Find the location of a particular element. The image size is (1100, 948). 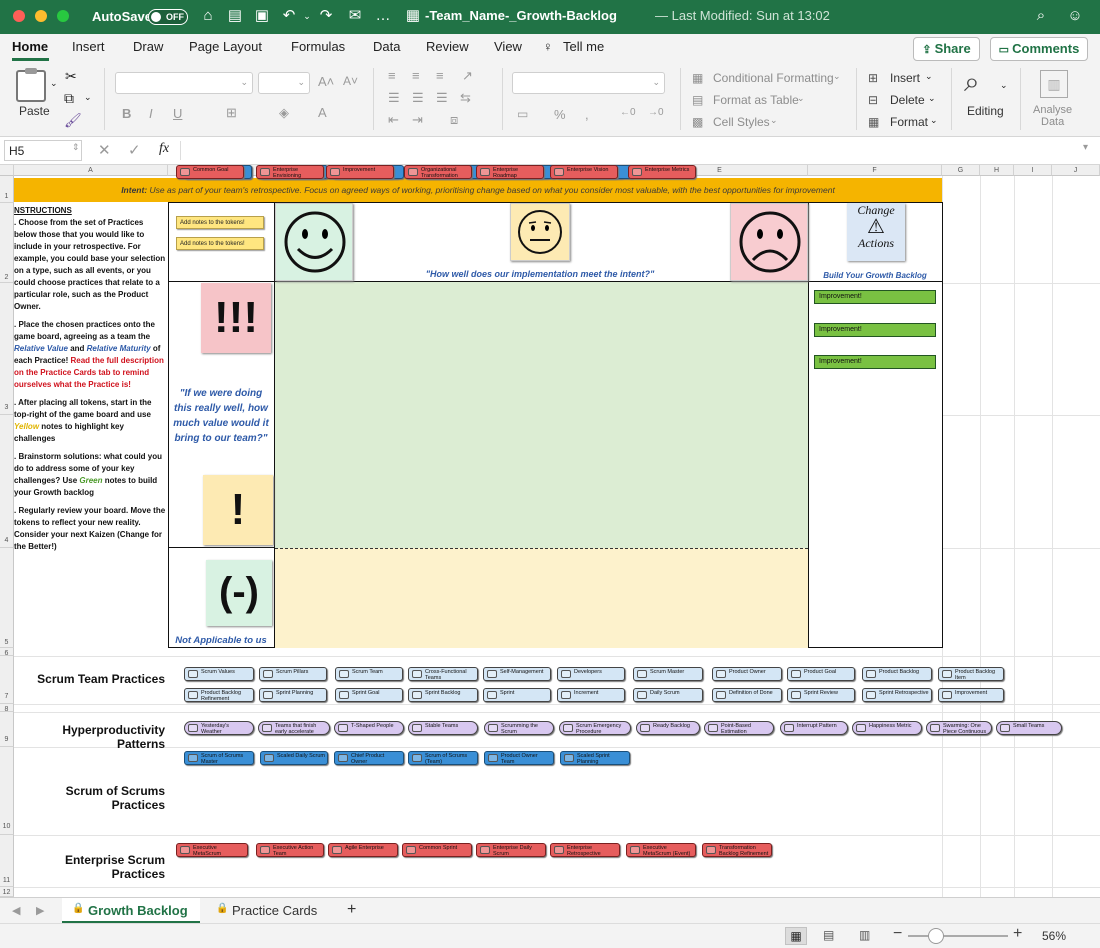

row-header-8: 8 is located at coordinates (7, 708).